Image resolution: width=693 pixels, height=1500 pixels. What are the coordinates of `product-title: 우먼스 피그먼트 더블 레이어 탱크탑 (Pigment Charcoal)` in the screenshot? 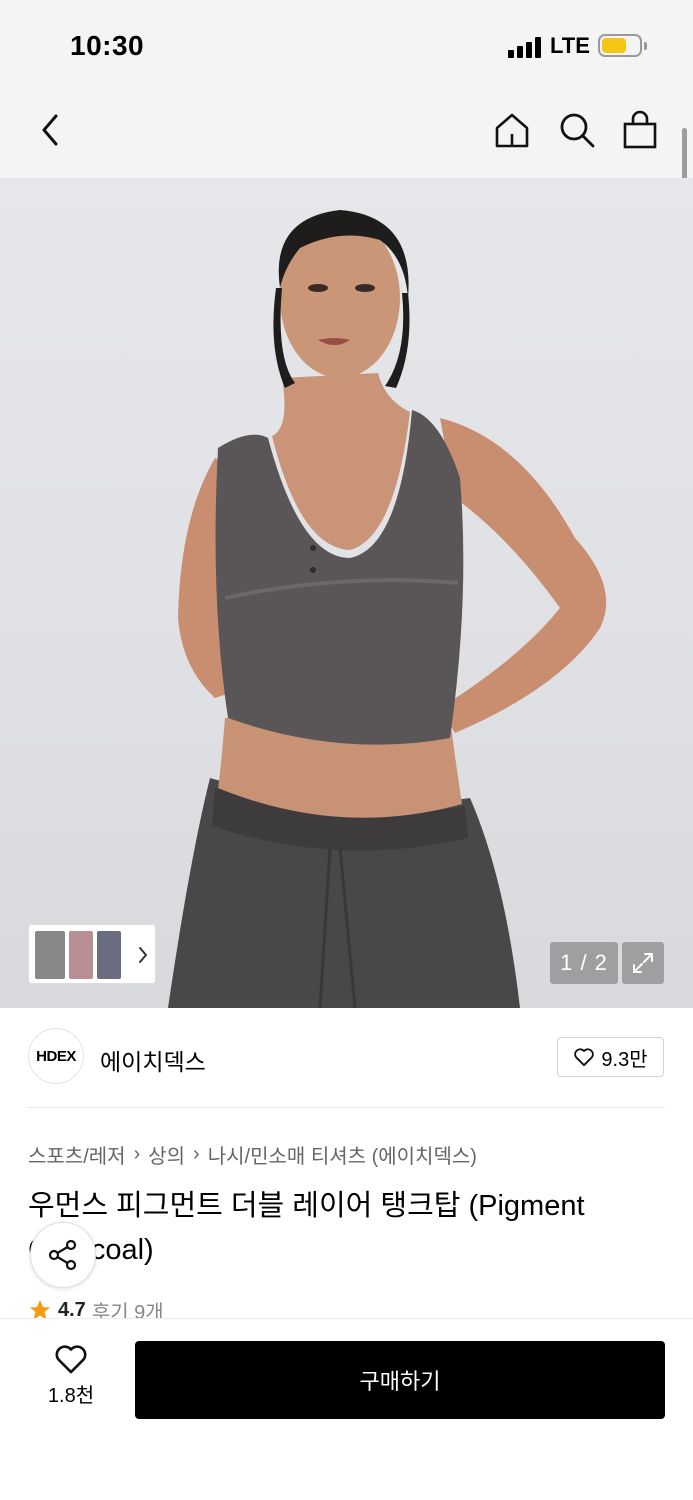 It's located at (306, 1228).